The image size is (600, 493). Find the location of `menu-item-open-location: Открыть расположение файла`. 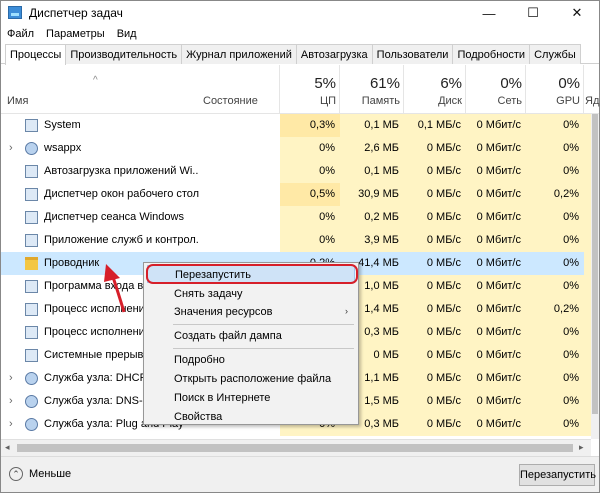

menu-item-open-location: Открыть расположение файла is located at coordinates (251, 379).